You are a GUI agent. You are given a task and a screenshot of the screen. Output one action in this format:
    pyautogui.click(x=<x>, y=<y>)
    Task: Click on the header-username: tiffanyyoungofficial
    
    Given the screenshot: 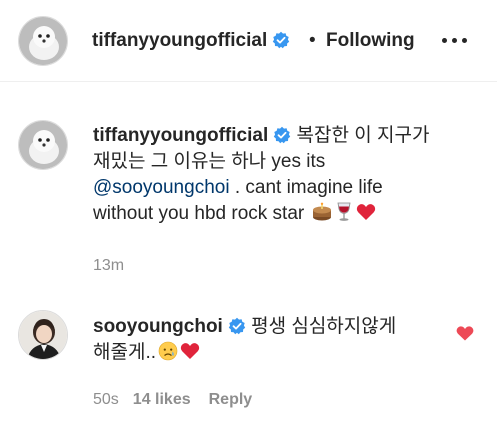 What is the action you would take?
    pyautogui.click(x=191, y=41)
    